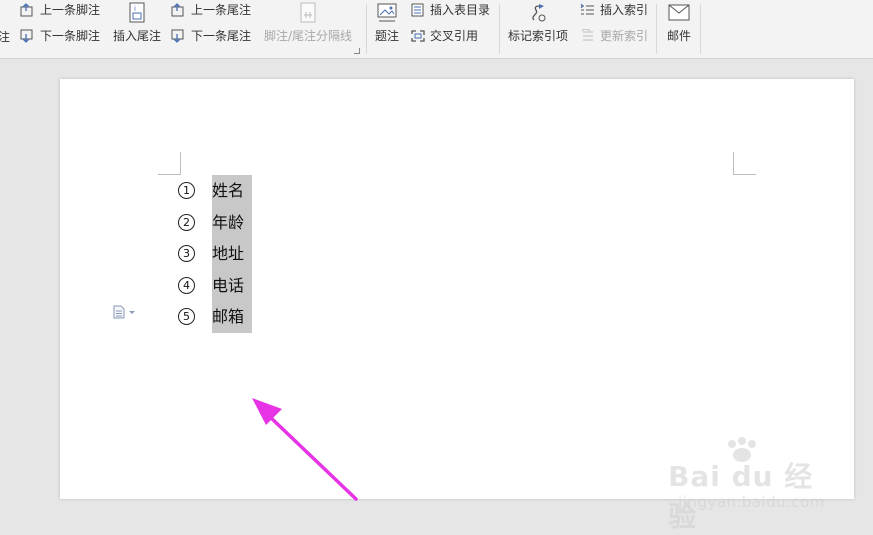 This screenshot has width=873, height=535. Describe the element at coordinates (186, 254) in the screenshot. I see `list-number-circle: 3` at that location.